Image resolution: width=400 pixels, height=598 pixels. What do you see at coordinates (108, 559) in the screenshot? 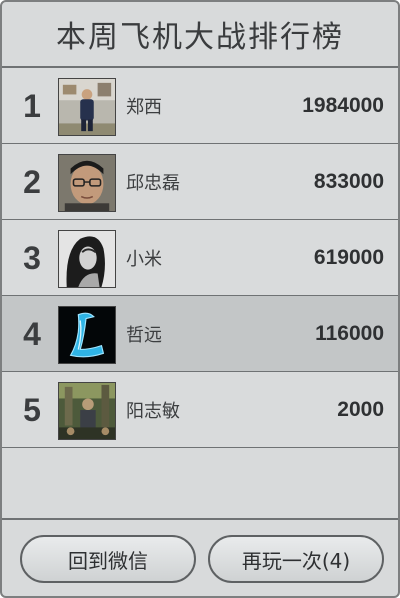
I see `back-to-wechat-button: 回到微信` at bounding box center [108, 559].